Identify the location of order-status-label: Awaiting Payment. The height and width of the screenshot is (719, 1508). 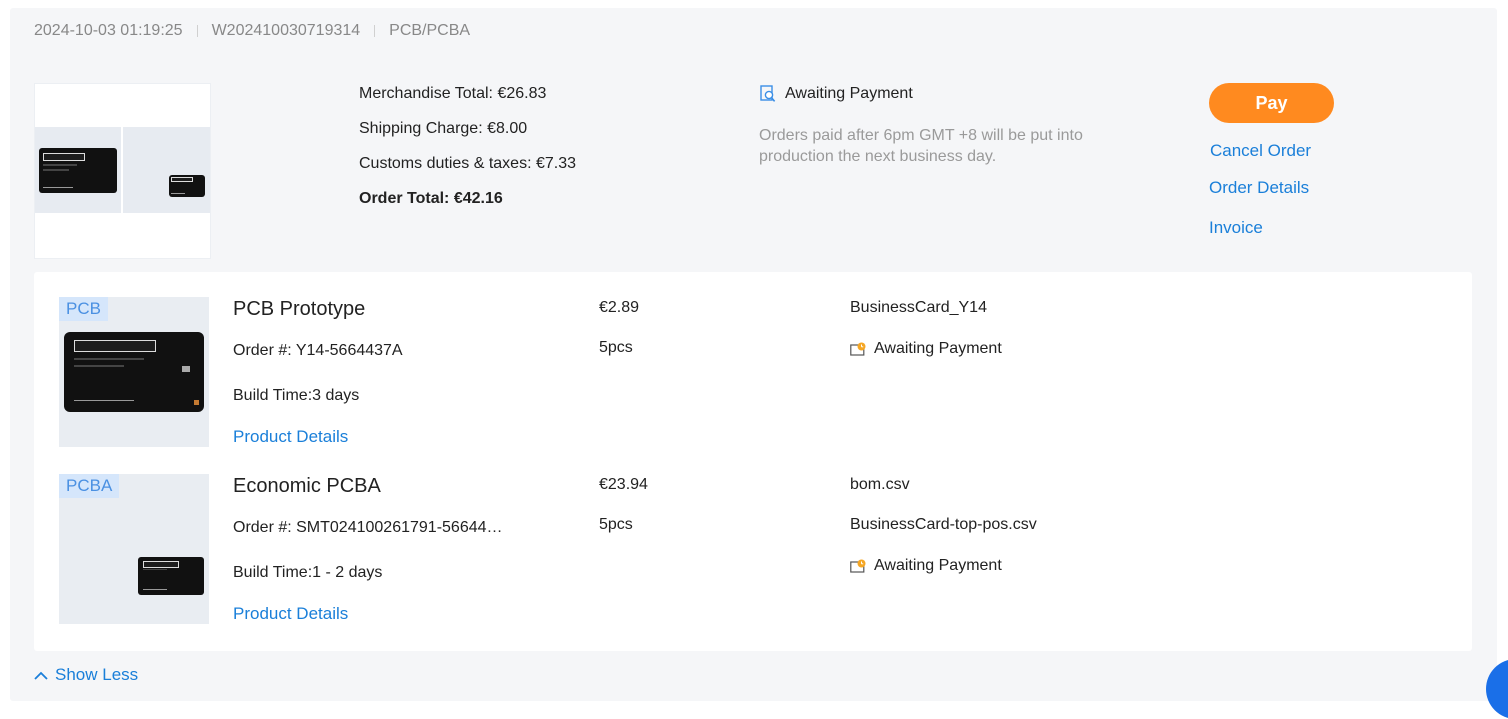
(849, 93).